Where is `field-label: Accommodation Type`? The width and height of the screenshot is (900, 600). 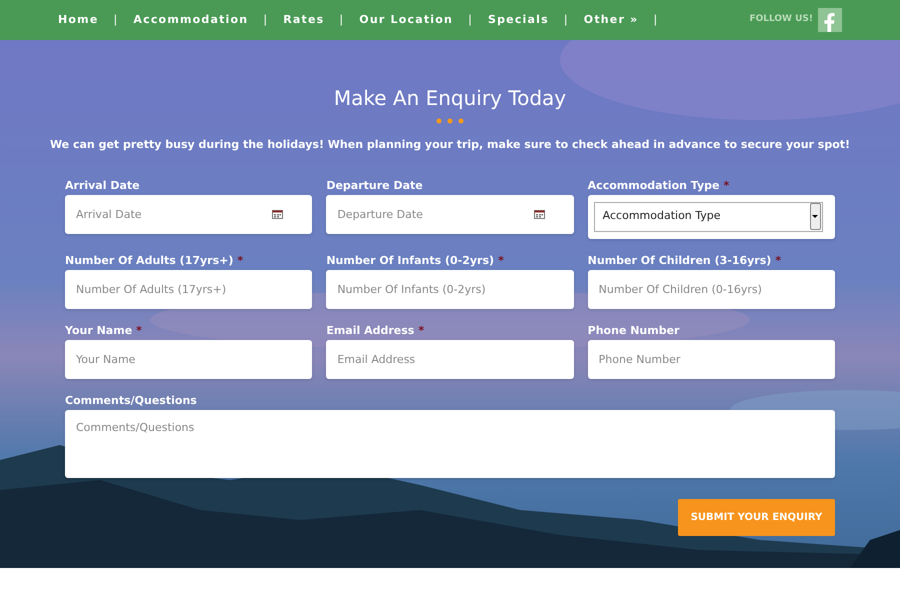 field-label: Accommodation Type is located at coordinates (654, 185).